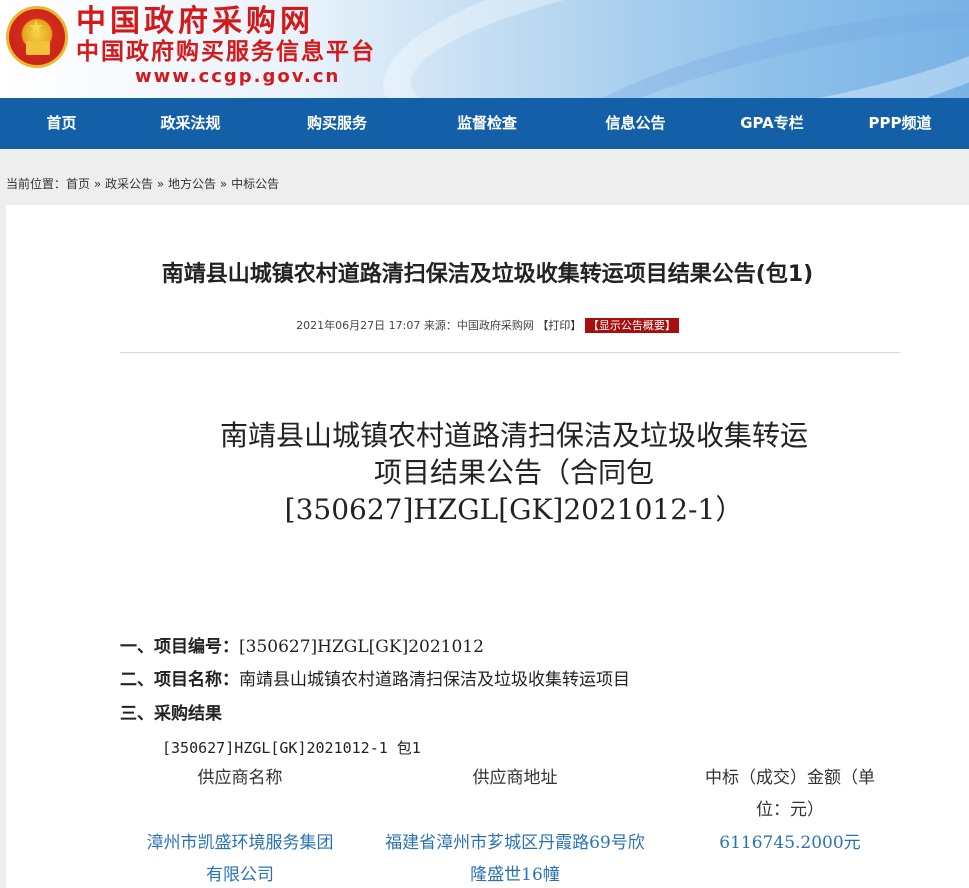 Image resolution: width=969 pixels, height=888 pixels. Describe the element at coordinates (487, 274) in the screenshot. I see `article-title: 南靖县山城镇农村道路清扫保洁及垃圾收集转运项目结果公告(包1)` at that location.